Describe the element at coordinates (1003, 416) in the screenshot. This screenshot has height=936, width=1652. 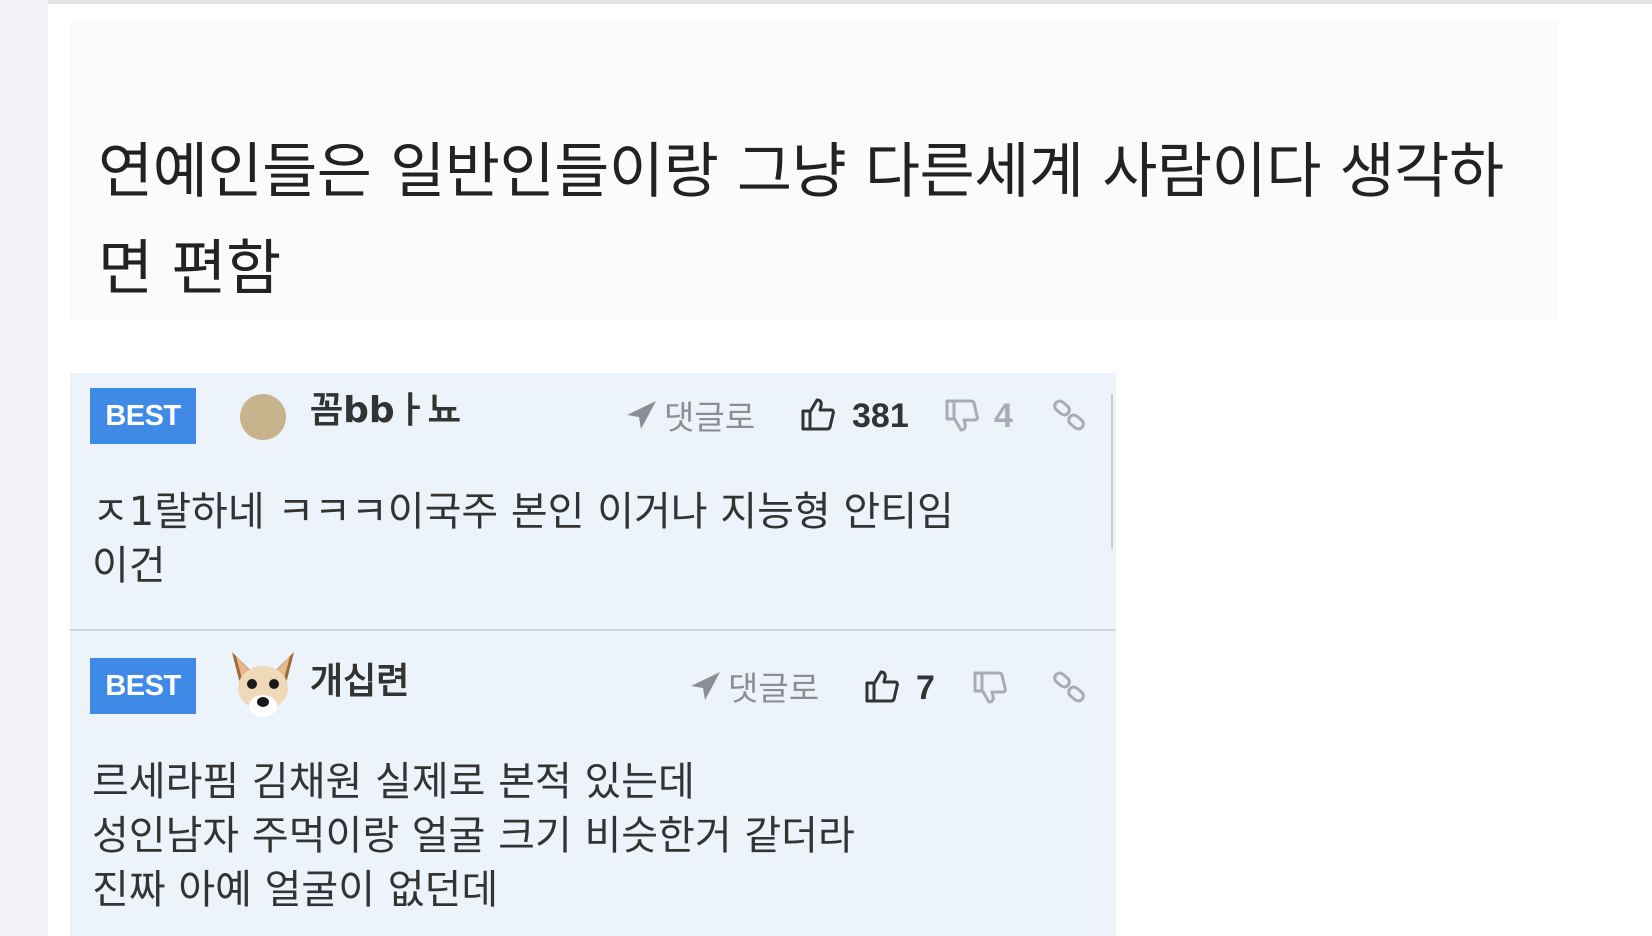
I see `dislike-count: 4` at that location.